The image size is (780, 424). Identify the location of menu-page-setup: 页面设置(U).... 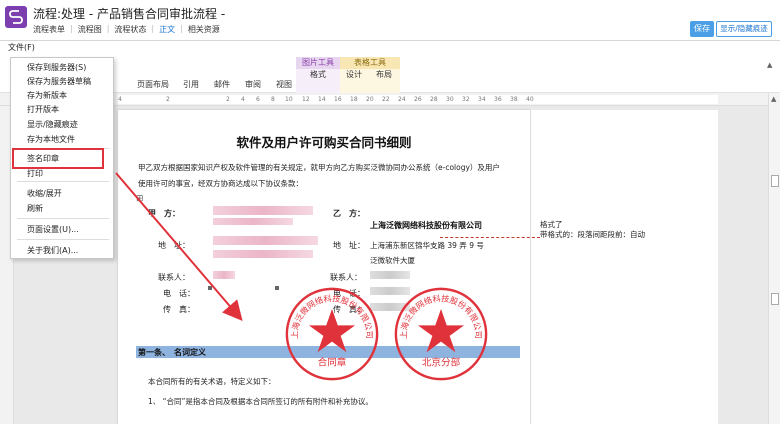
(53, 229).